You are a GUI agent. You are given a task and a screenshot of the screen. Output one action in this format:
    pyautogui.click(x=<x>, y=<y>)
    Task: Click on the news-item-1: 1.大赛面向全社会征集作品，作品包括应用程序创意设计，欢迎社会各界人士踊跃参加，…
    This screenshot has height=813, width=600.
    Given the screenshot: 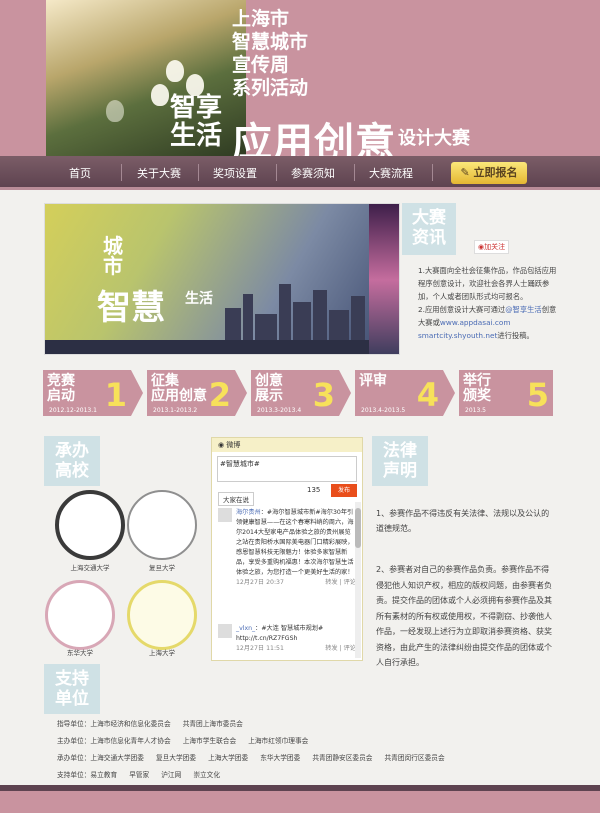 What is the action you would take?
    pyautogui.click(x=487, y=283)
    